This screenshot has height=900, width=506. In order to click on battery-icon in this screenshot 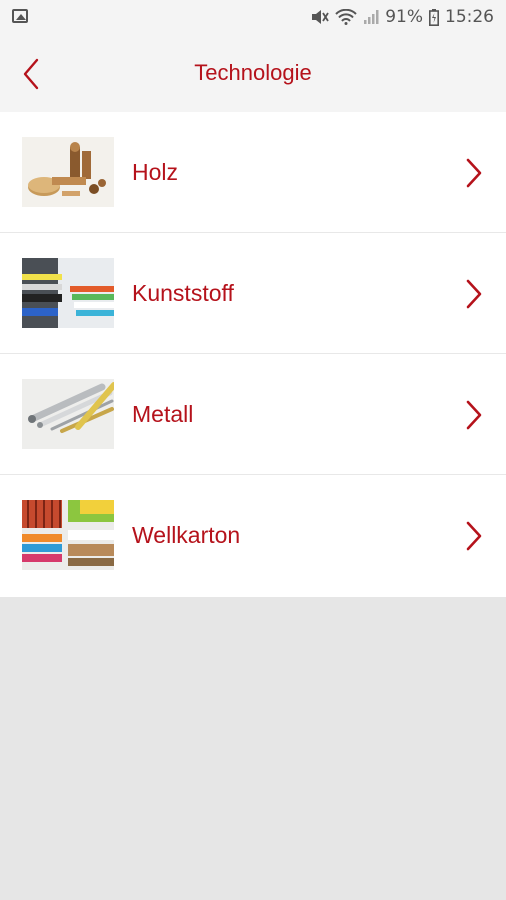, I will do `click(434, 17)`.